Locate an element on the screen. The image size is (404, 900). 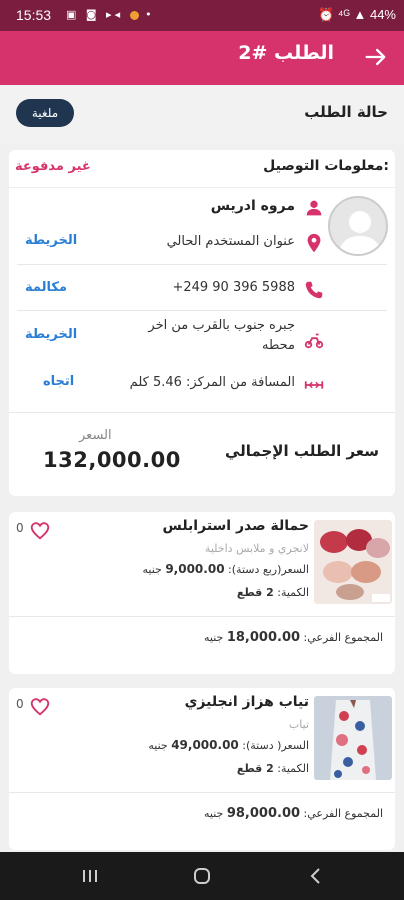
delivery-header: معلومات التوصيل: غير مدفوعة is located at coordinates (202, 169).